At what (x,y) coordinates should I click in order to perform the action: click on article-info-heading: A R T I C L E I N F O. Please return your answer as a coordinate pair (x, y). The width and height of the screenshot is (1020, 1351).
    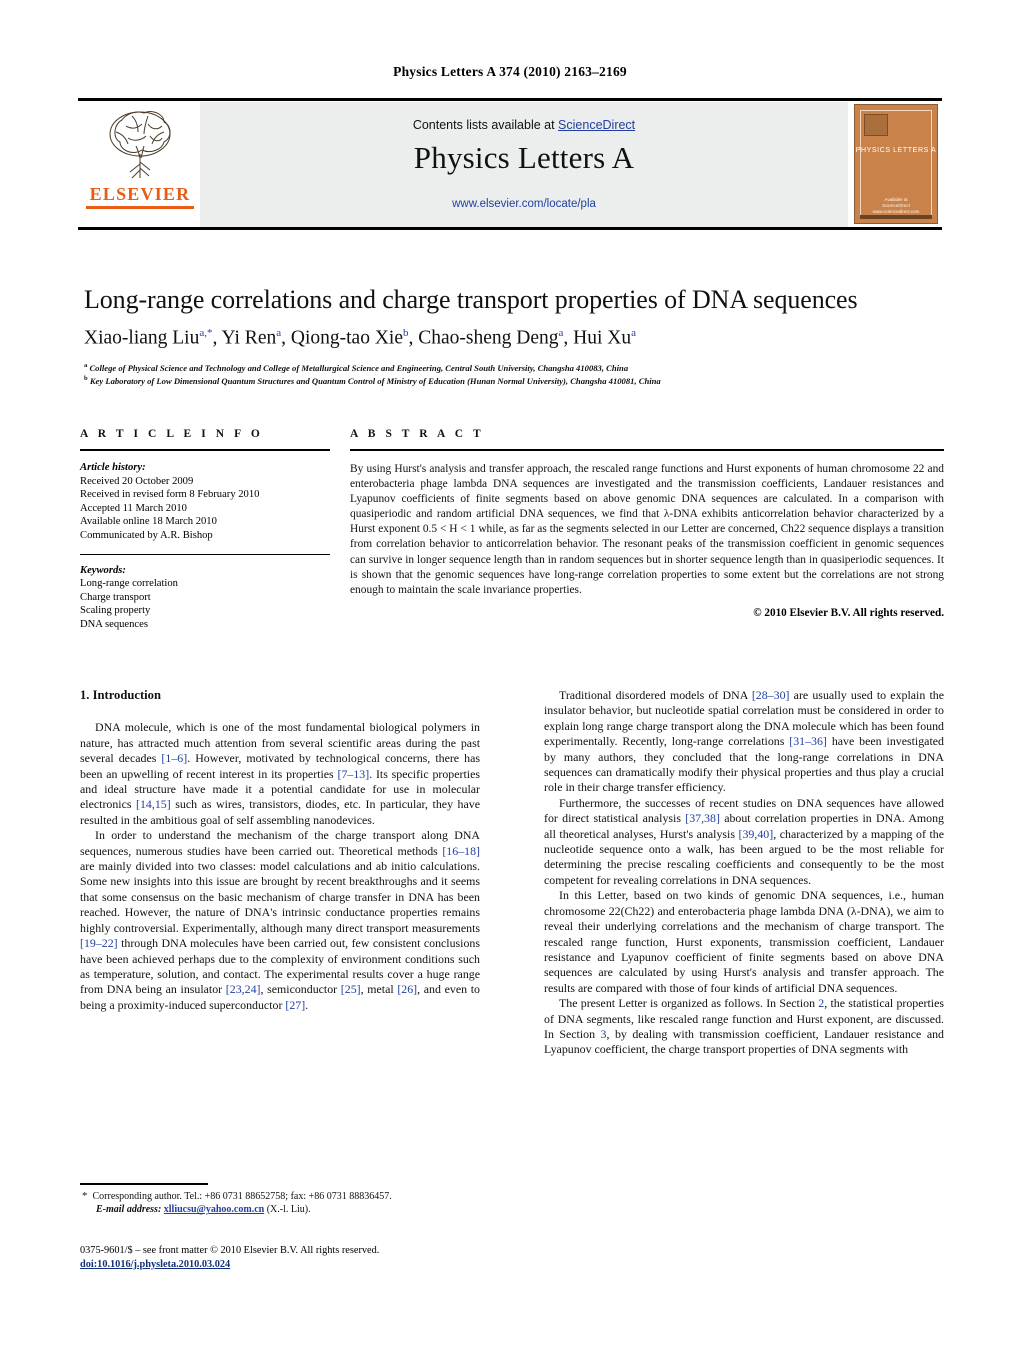
    Looking at the image, I should click on (172, 434).